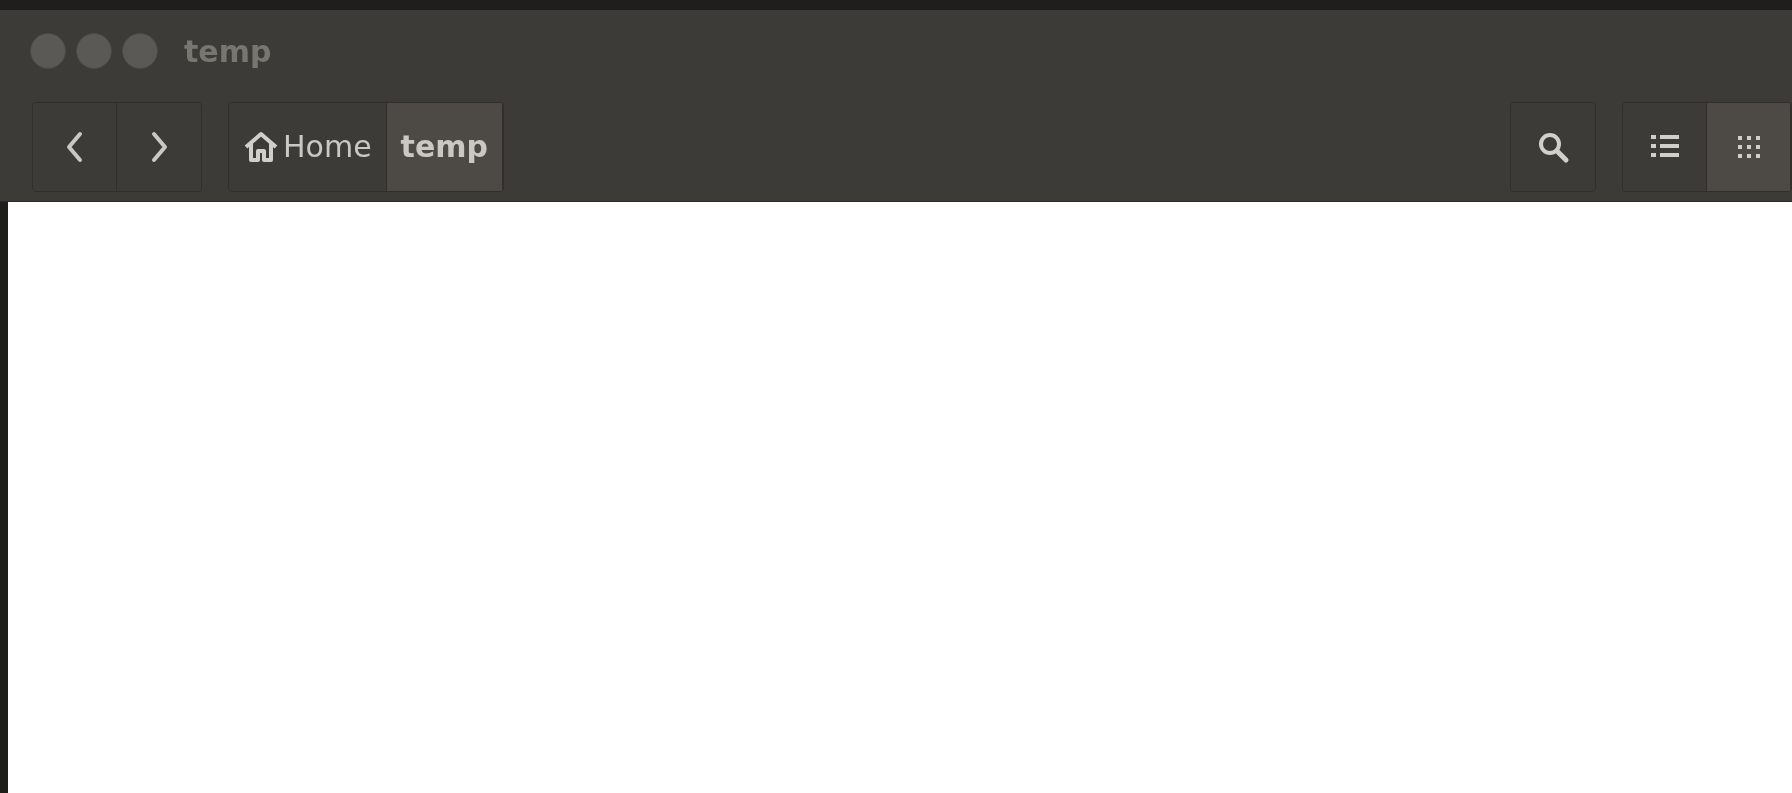 The width and height of the screenshot is (1792, 793). Describe the element at coordinates (48, 51) in the screenshot. I see `close-button` at that location.